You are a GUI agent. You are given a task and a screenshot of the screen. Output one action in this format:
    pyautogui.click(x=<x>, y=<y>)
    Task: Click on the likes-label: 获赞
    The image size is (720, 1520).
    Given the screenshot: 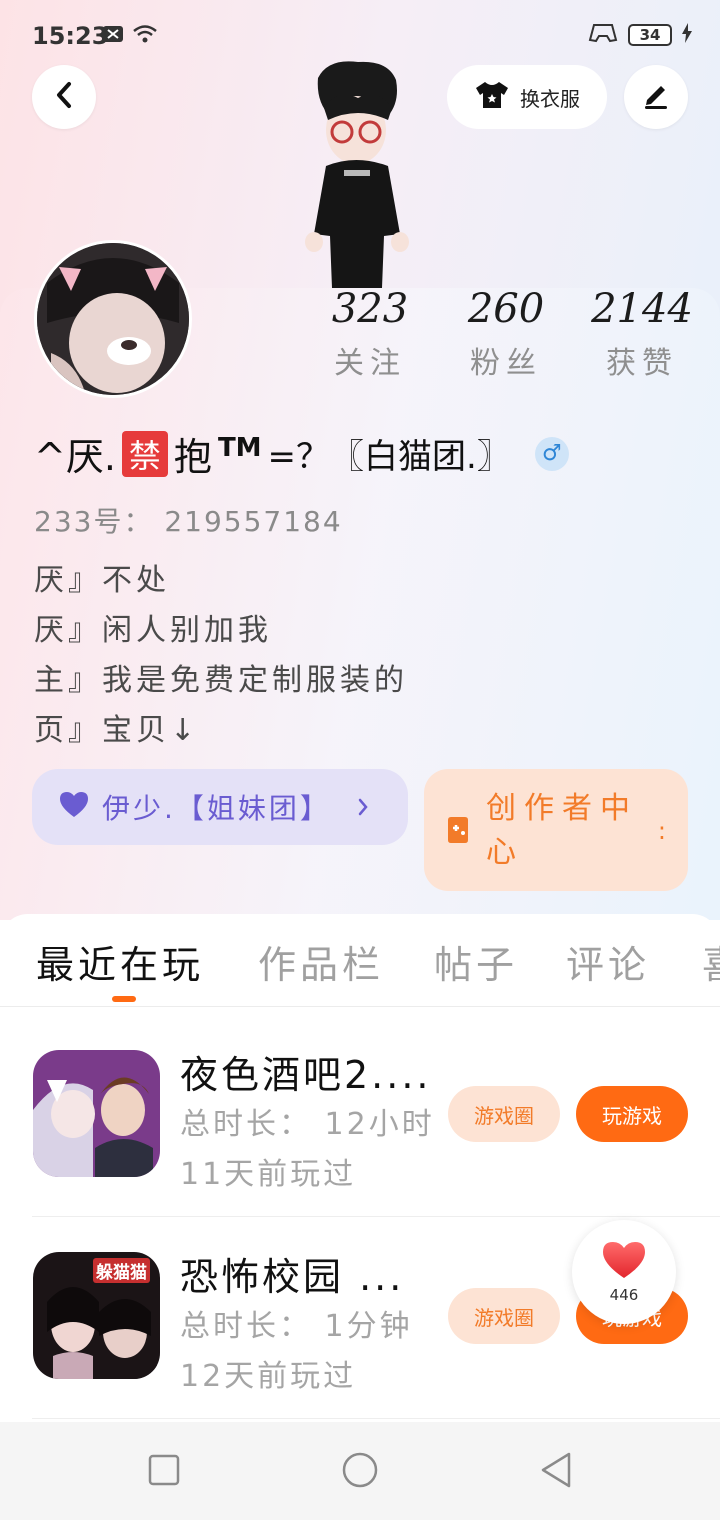 What is the action you would take?
    pyautogui.click(x=642, y=363)
    